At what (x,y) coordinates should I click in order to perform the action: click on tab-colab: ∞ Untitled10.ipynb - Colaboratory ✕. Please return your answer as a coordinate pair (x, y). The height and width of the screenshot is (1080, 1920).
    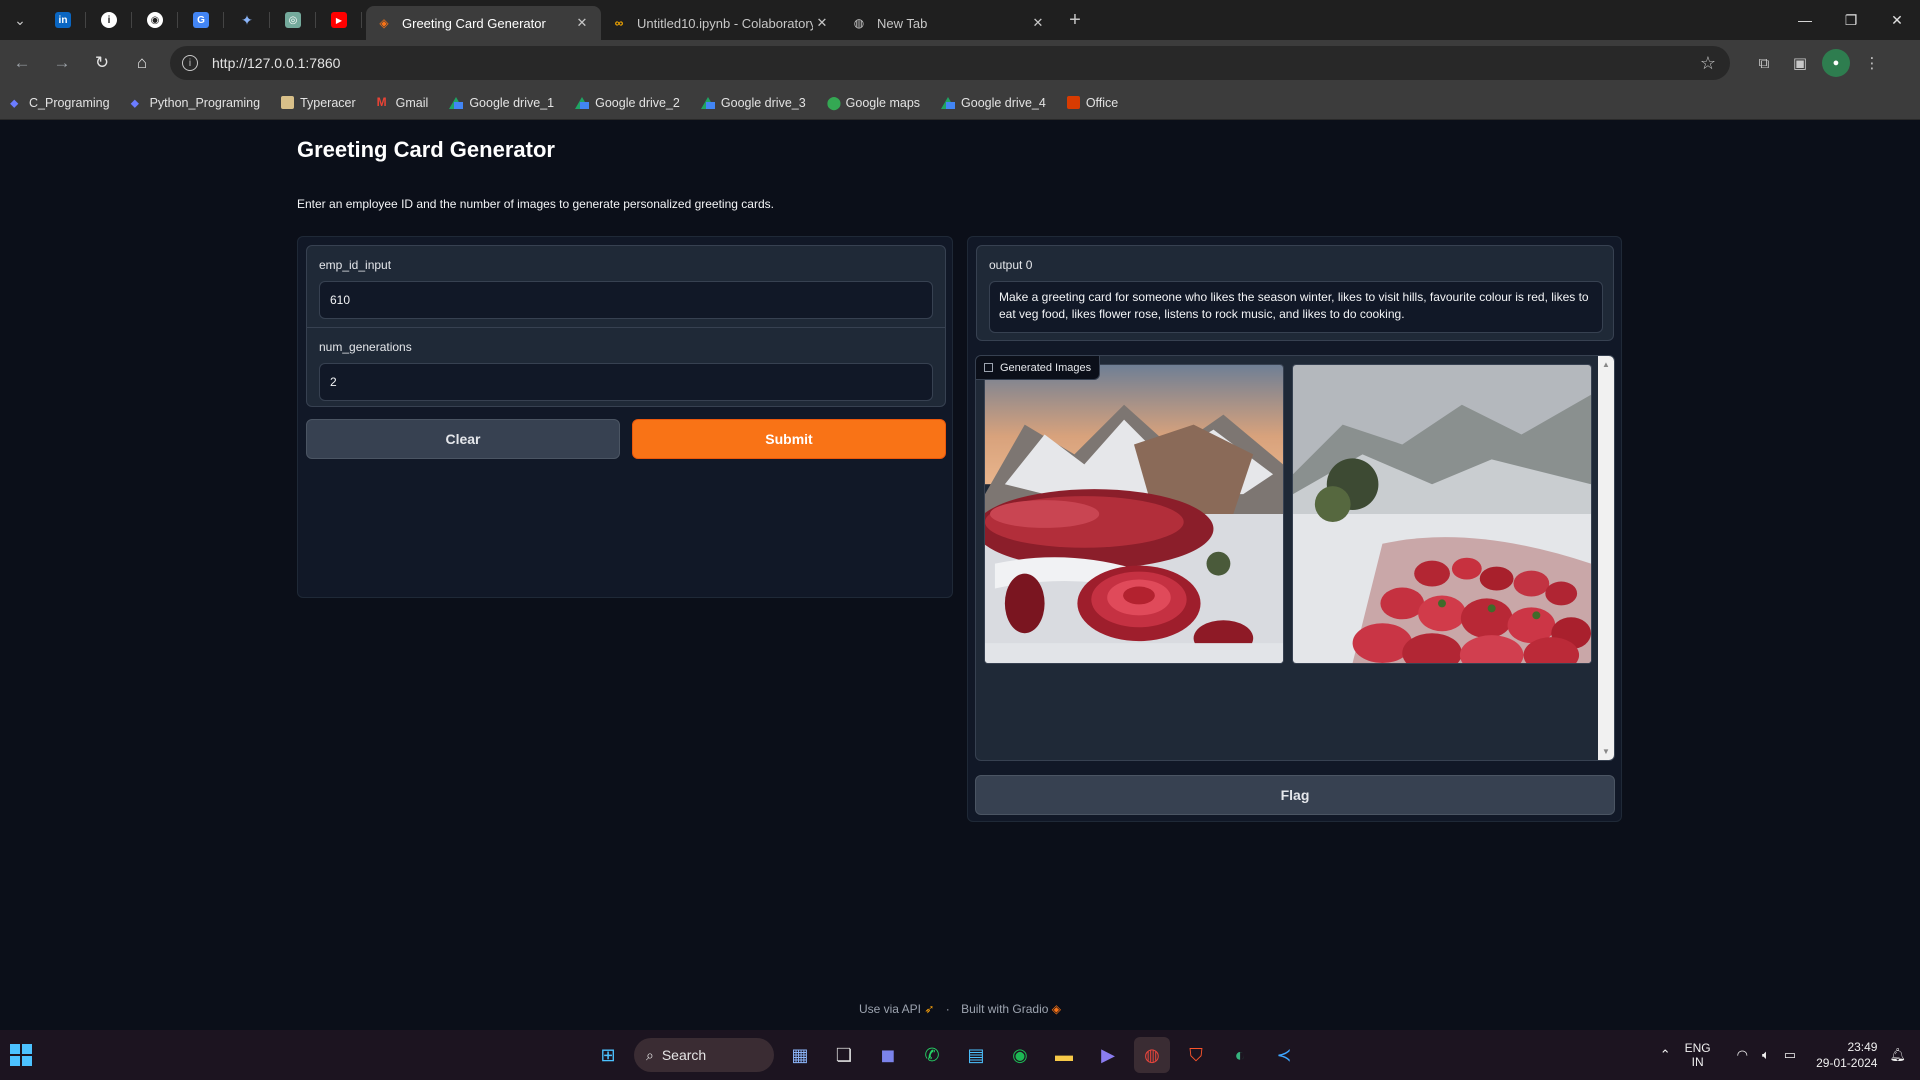
    Looking at the image, I should click on (721, 23).